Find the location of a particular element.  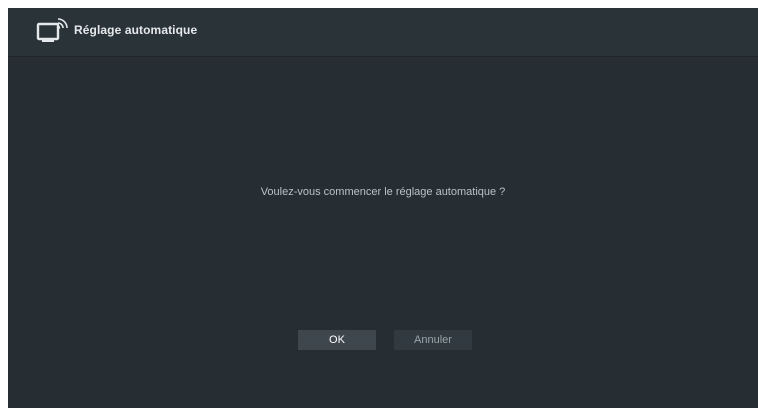

header-bar: Réglage automatique is located at coordinates (383, 32).